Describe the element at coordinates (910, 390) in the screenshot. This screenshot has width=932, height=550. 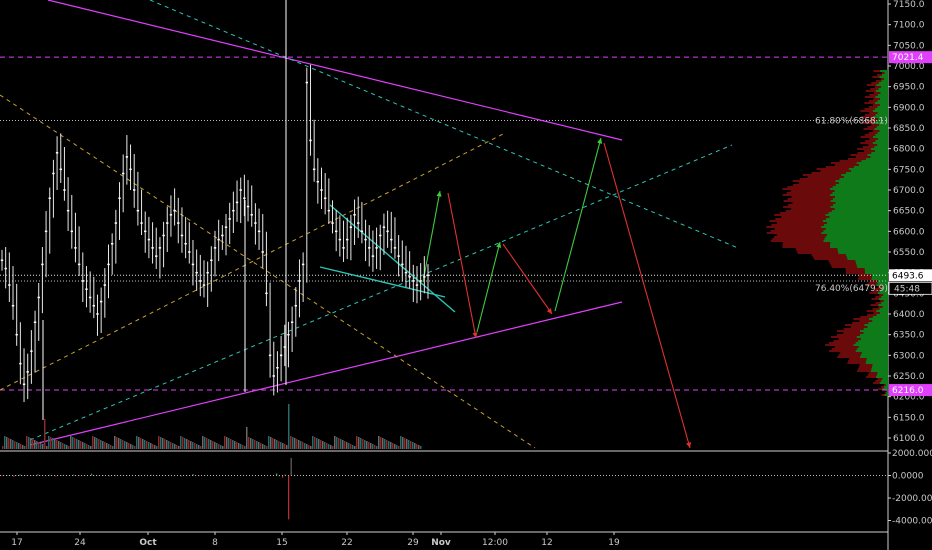
I see `price-label-bottom-level: 6216.0` at that location.